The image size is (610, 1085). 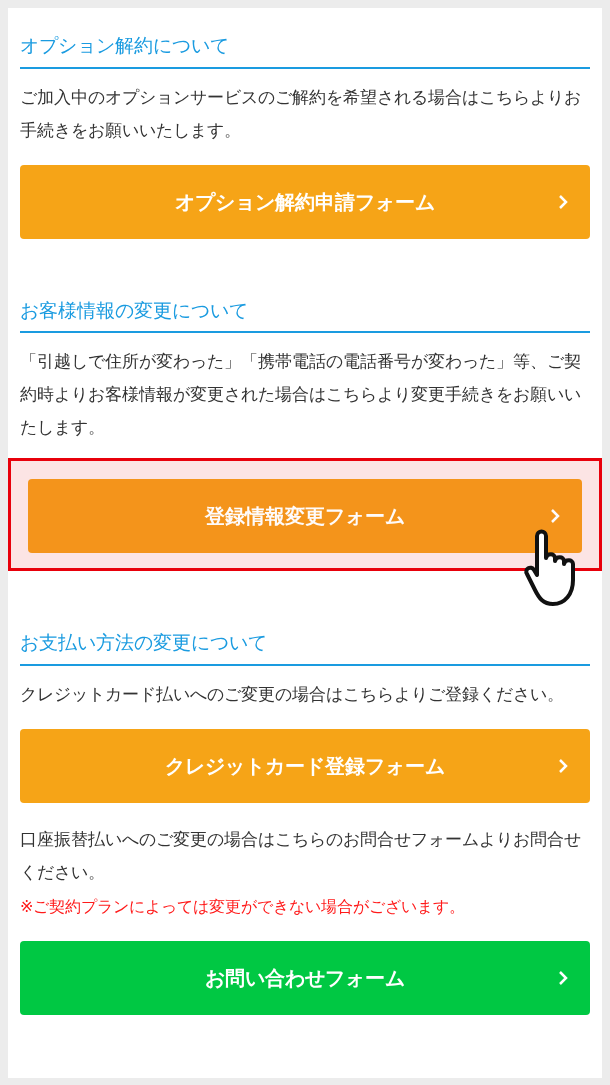 I want to click on warning-note: ※ご契約プランによっては変更ができない場合がございます。, so click(x=243, y=906).